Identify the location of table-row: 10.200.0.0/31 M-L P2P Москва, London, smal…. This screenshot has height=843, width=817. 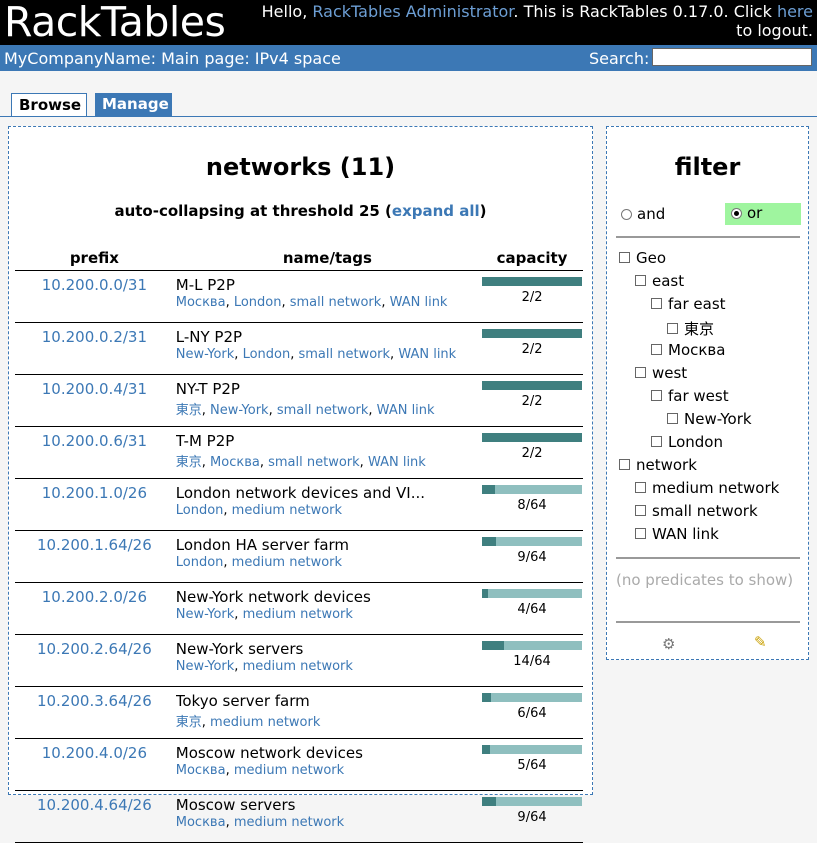
(299, 296).